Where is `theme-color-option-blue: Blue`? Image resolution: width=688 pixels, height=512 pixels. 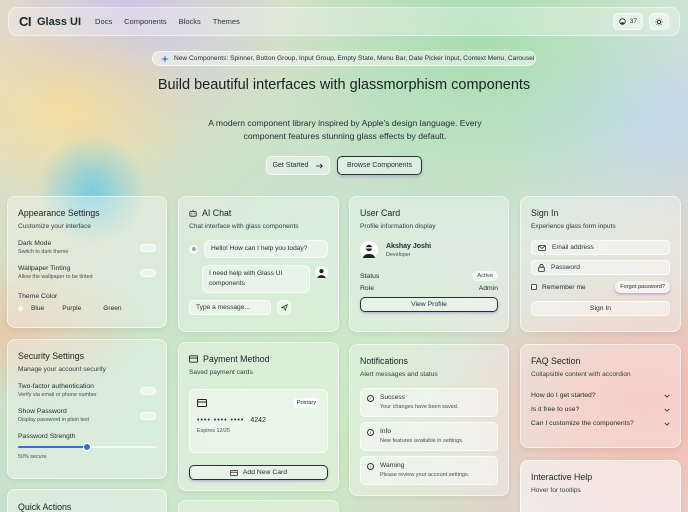 theme-color-option-blue: Blue is located at coordinates (37, 308).